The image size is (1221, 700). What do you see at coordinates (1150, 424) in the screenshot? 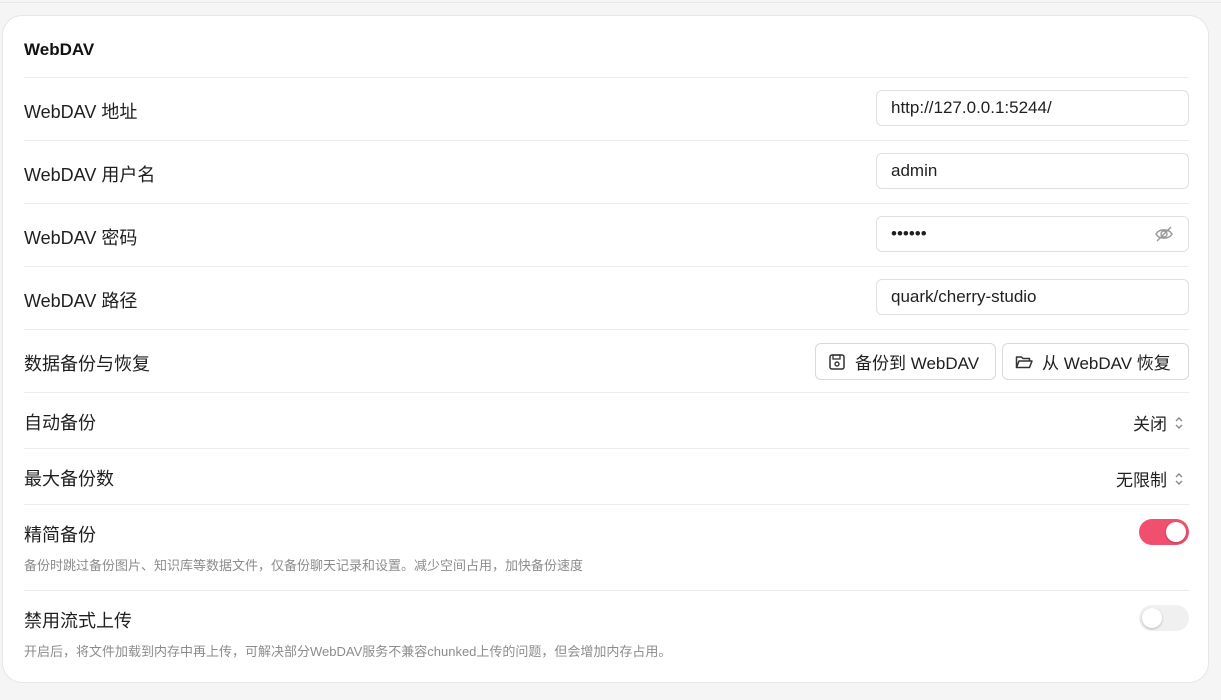
I see `auto-backup-value: 关闭` at bounding box center [1150, 424].